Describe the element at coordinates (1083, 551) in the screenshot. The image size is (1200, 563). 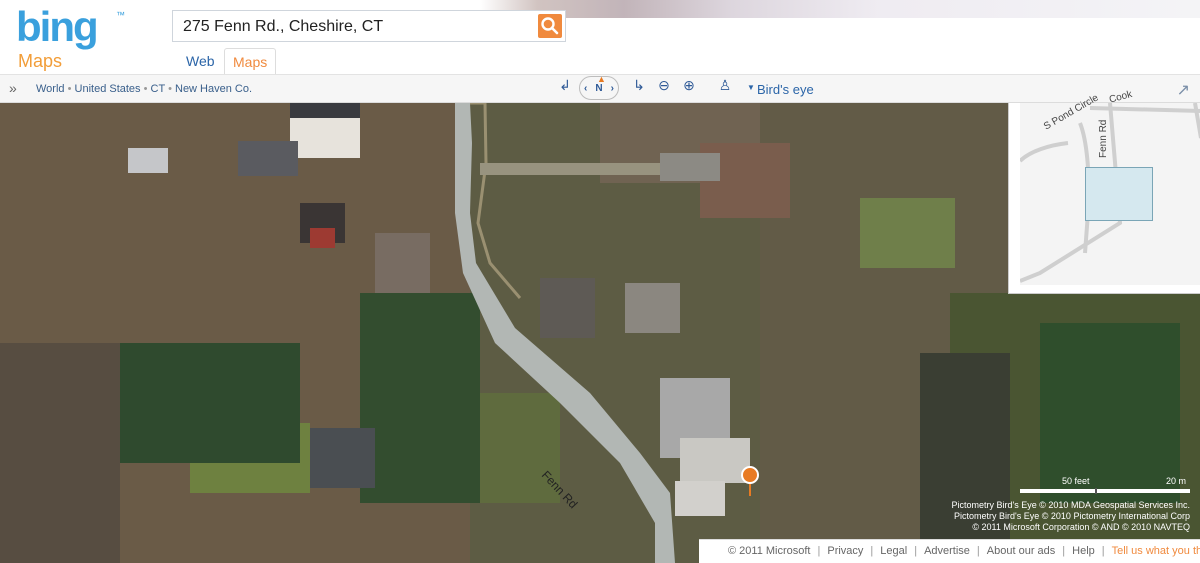
I see `footer-link-help: Help` at that location.